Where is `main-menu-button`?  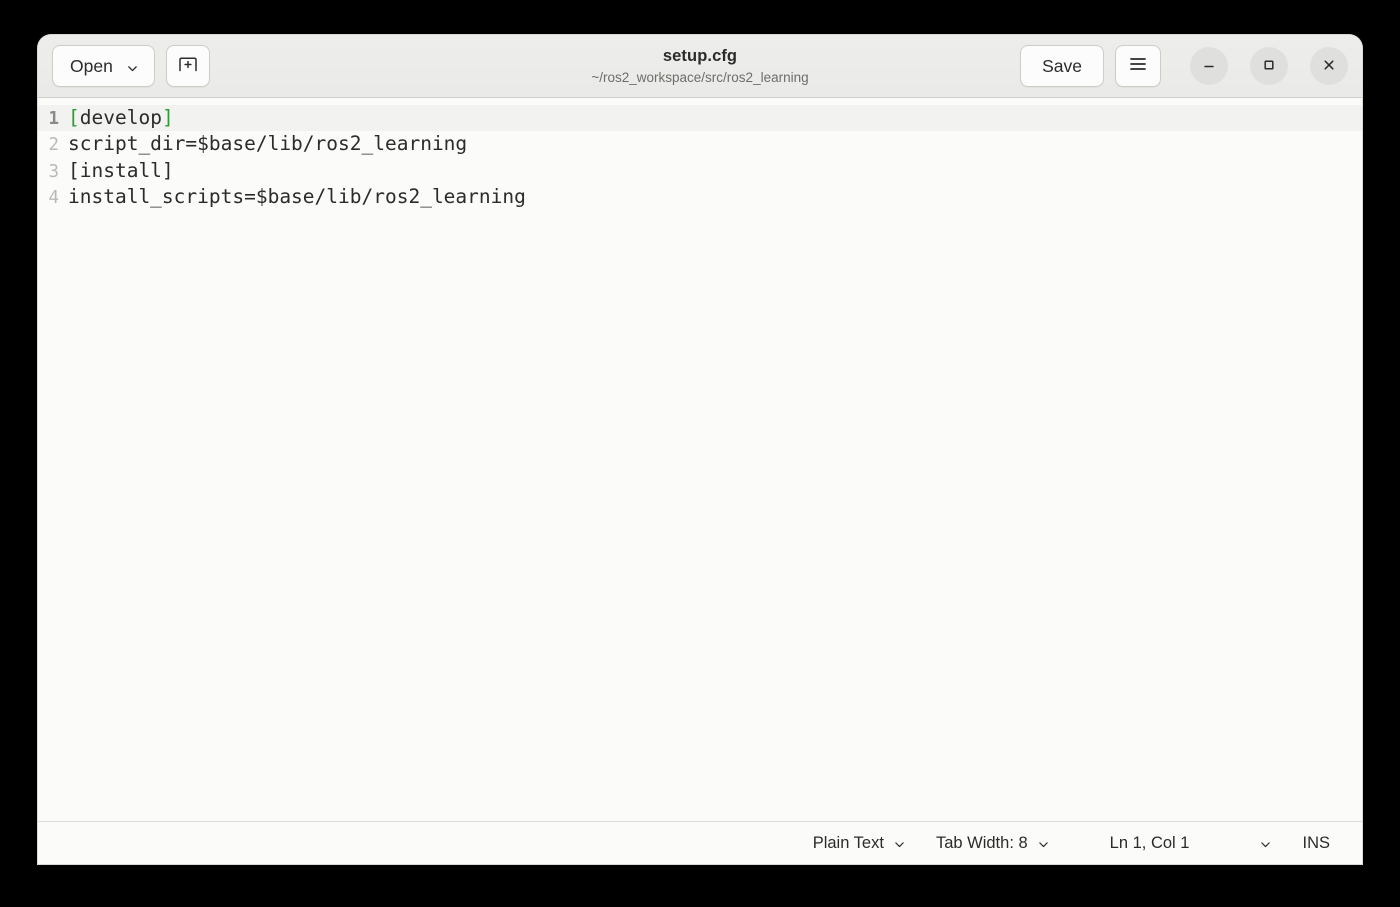
main-menu-button is located at coordinates (1138, 66).